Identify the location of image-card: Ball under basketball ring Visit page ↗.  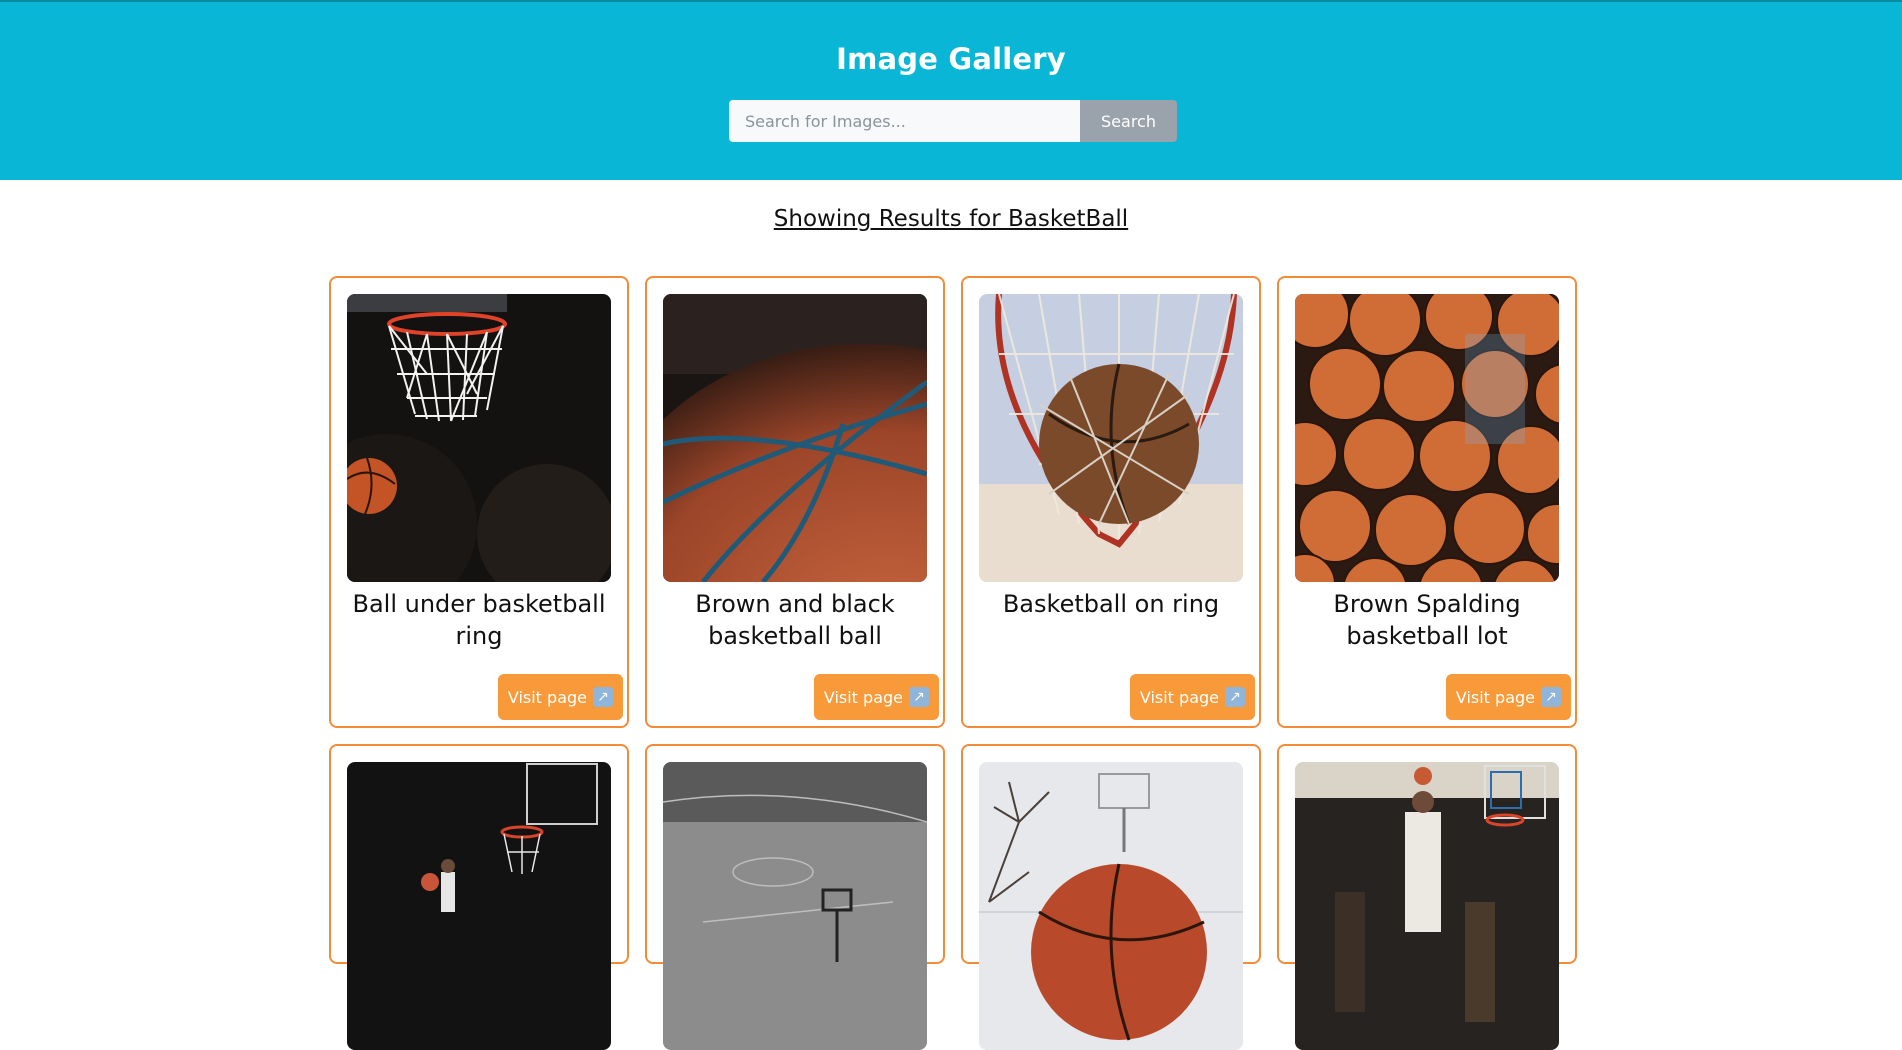
(479, 502).